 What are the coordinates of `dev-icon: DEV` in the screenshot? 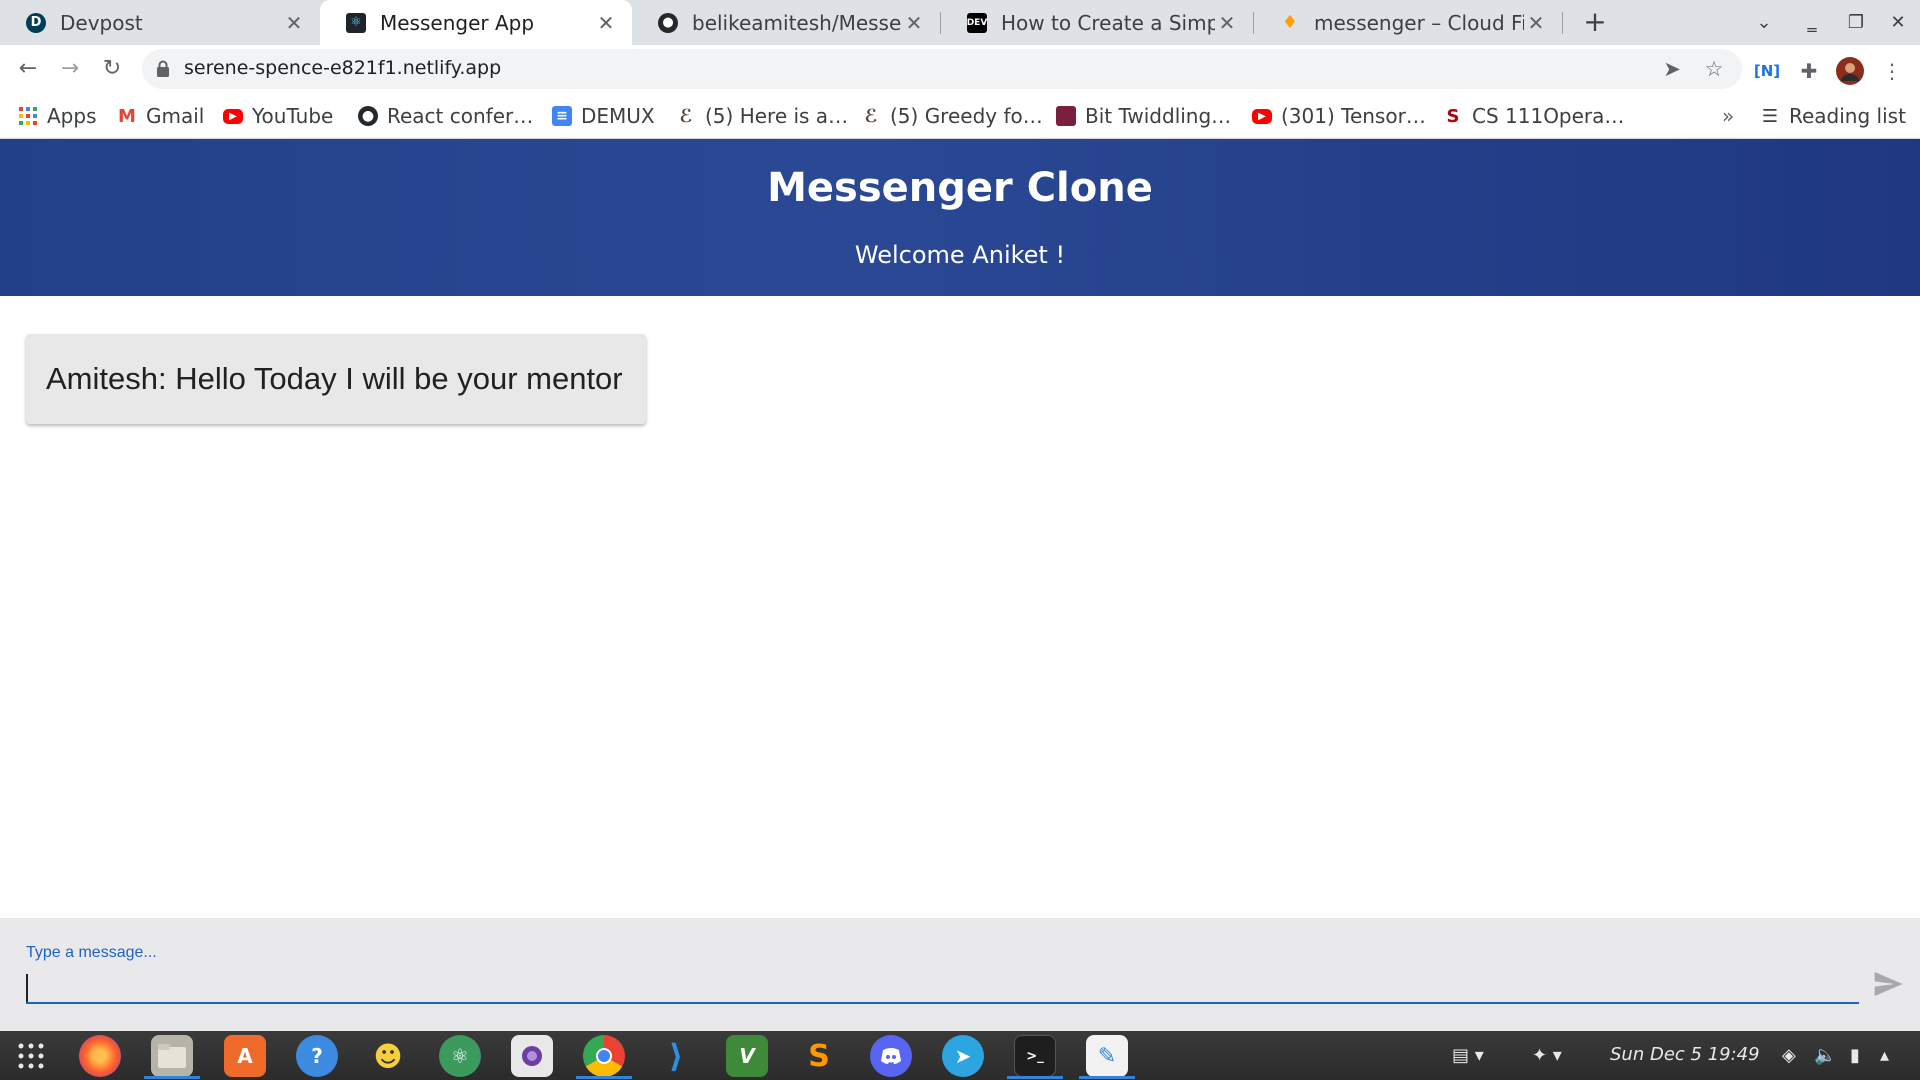 It's located at (977, 22).